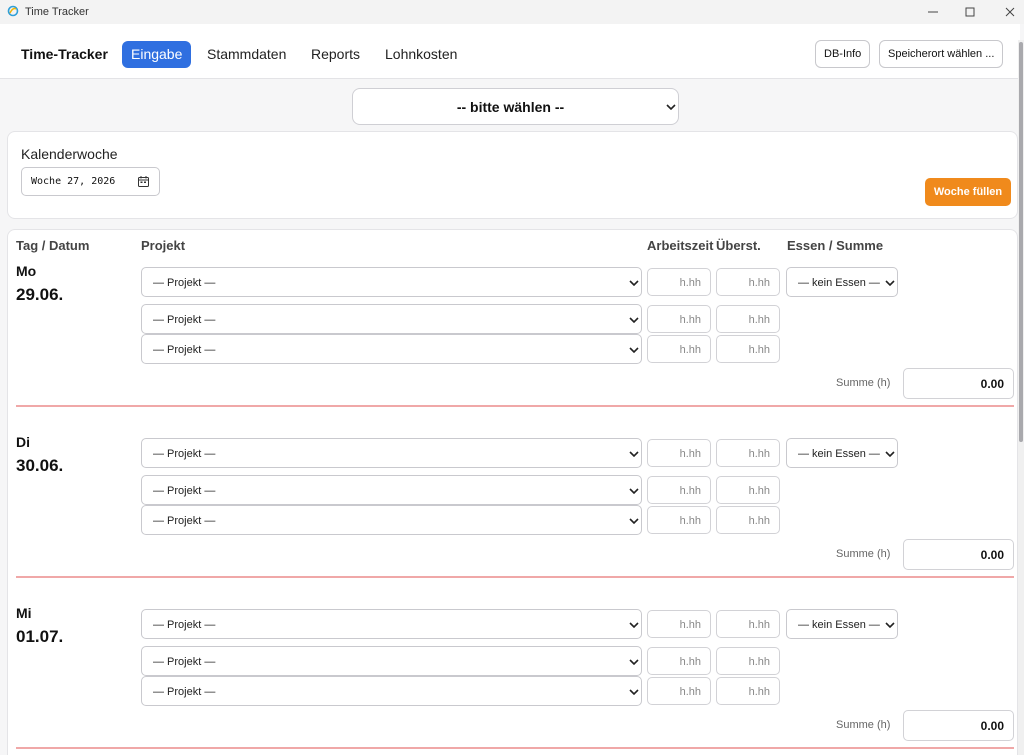 This screenshot has width=1024, height=755. Describe the element at coordinates (933, 12) in the screenshot. I see `minimize-icon` at that location.